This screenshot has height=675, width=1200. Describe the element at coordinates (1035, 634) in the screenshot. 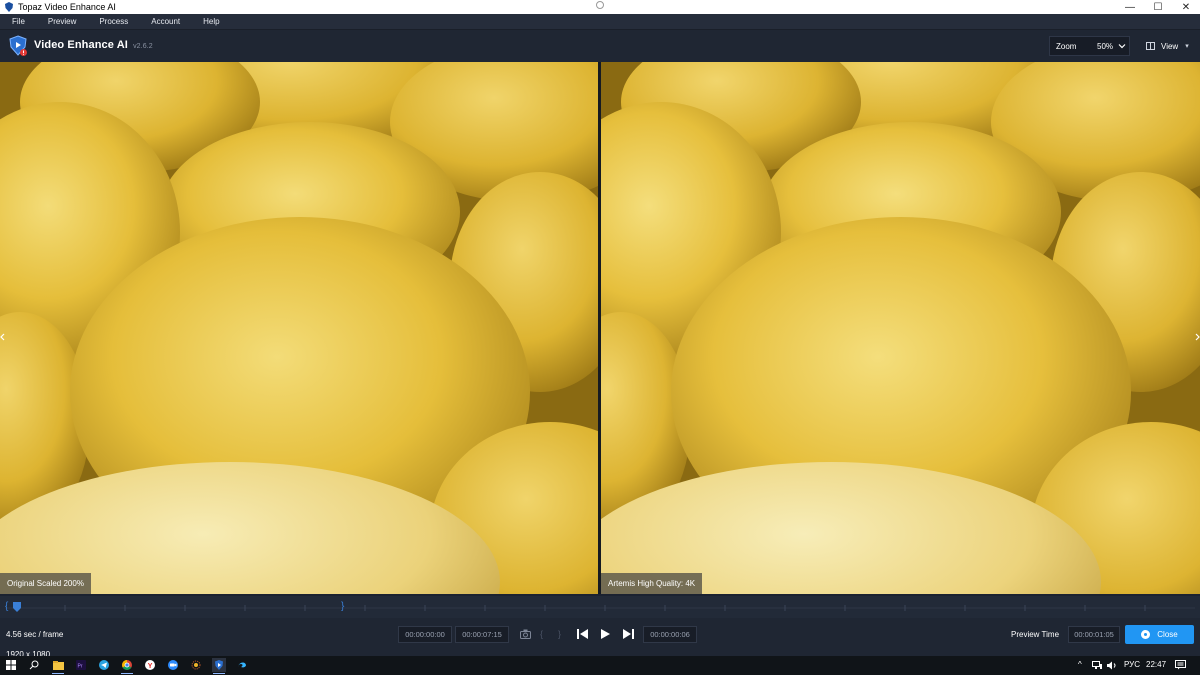

I see `preview-time-label: Preview Time` at that location.